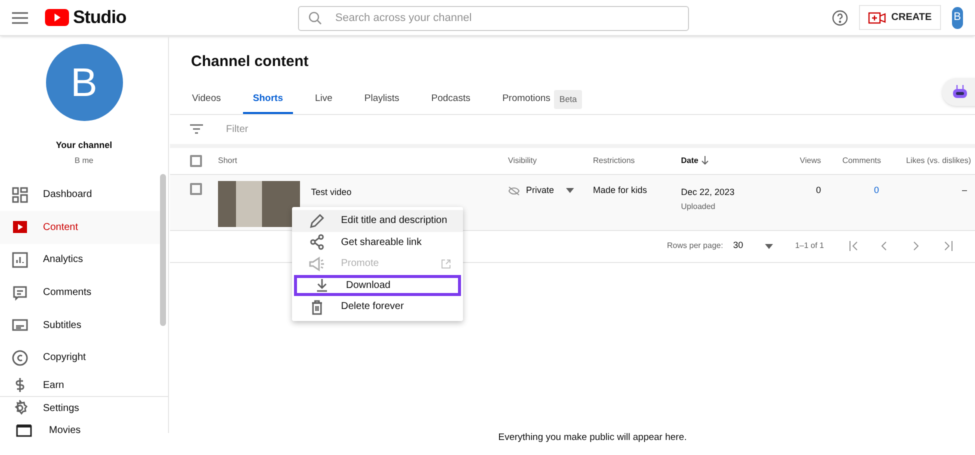 The width and height of the screenshot is (975, 455). What do you see at coordinates (99, 17) in the screenshot?
I see `logo-text: Studio` at bounding box center [99, 17].